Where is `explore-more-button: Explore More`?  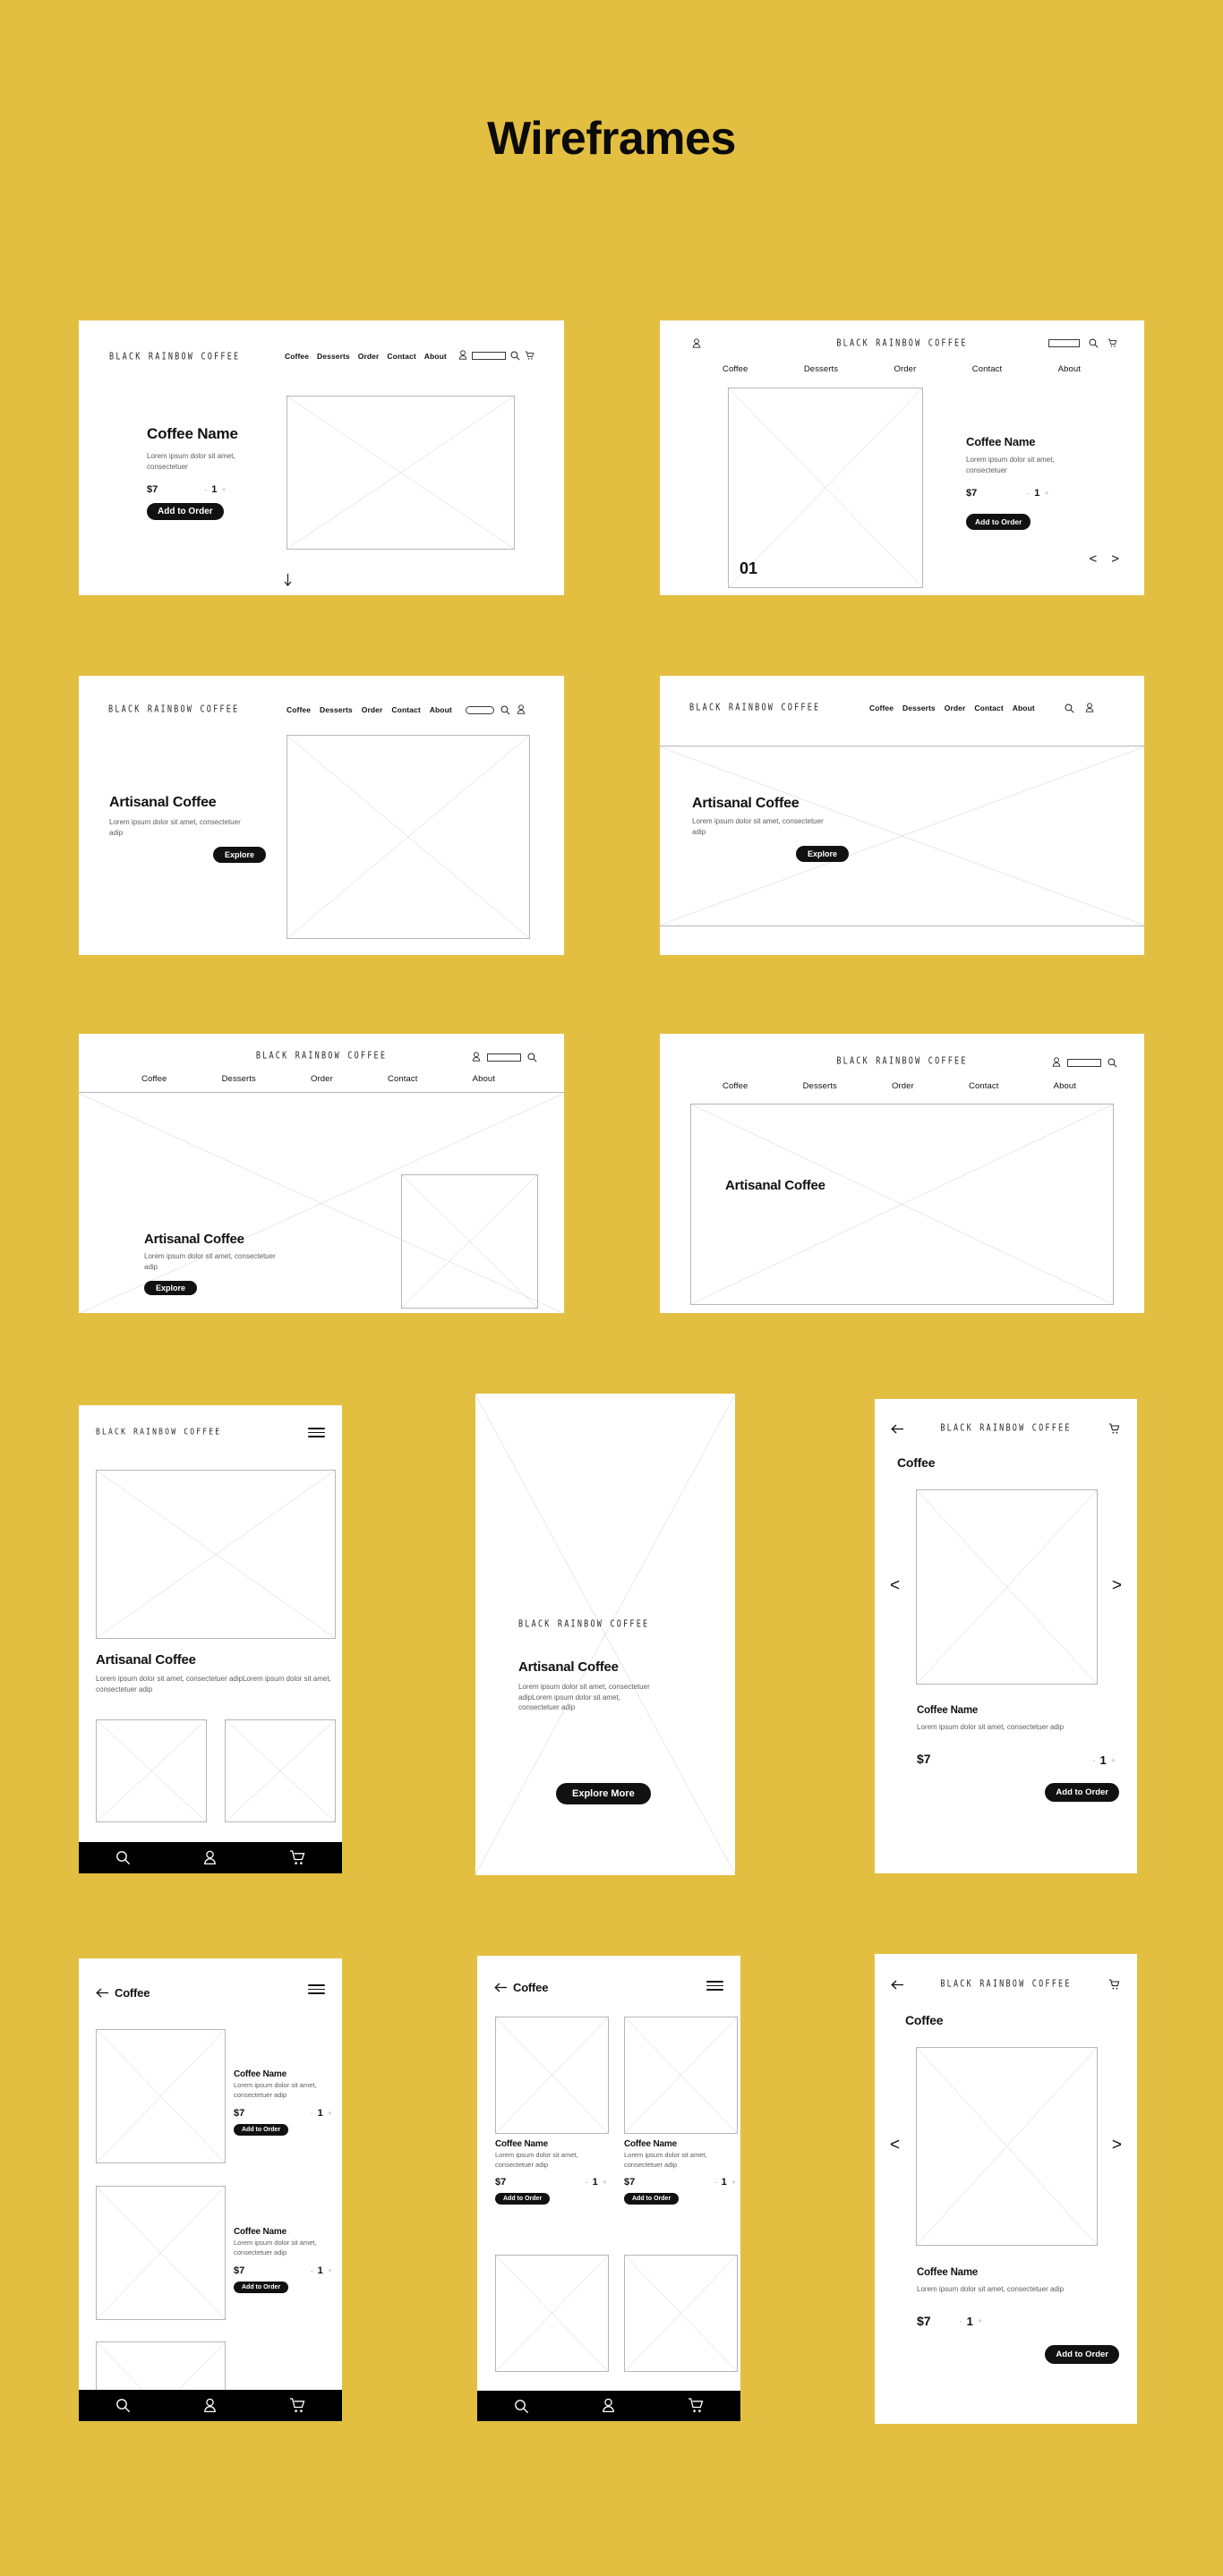
explore-more-button: Explore More is located at coordinates (603, 1793).